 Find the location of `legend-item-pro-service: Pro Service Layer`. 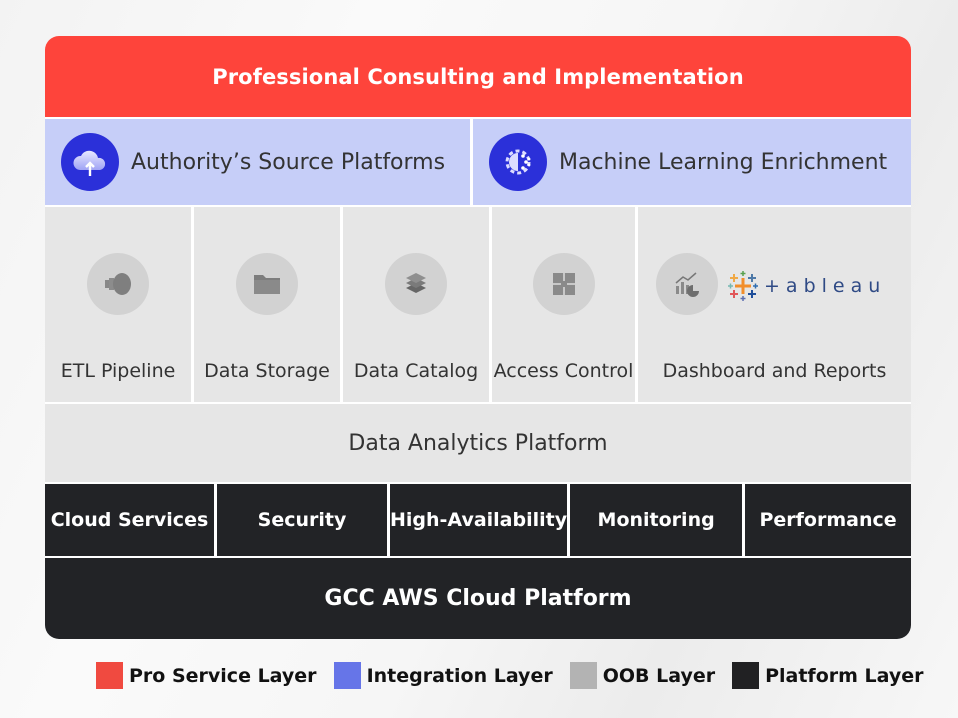

legend-item-pro-service: Pro Service Layer is located at coordinates (206, 675).